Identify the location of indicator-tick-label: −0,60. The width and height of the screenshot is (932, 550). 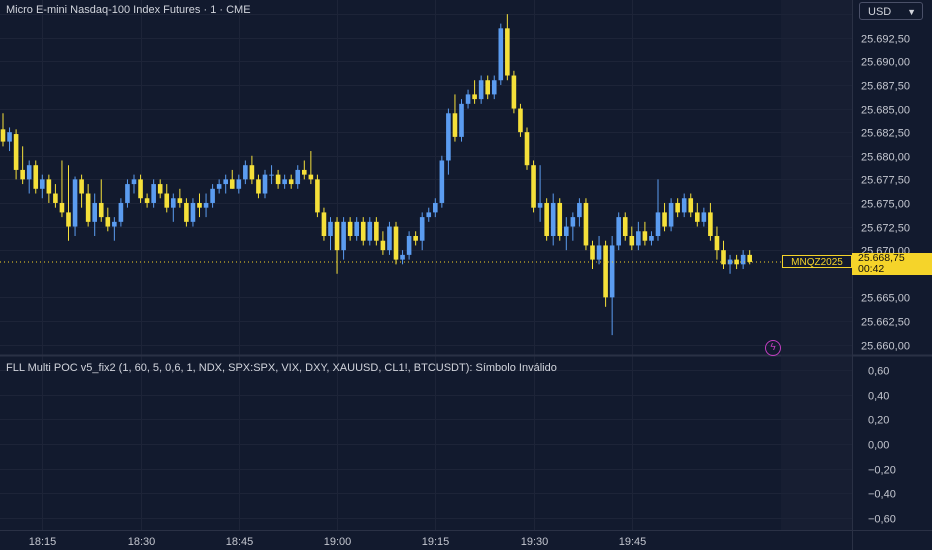
(882, 520).